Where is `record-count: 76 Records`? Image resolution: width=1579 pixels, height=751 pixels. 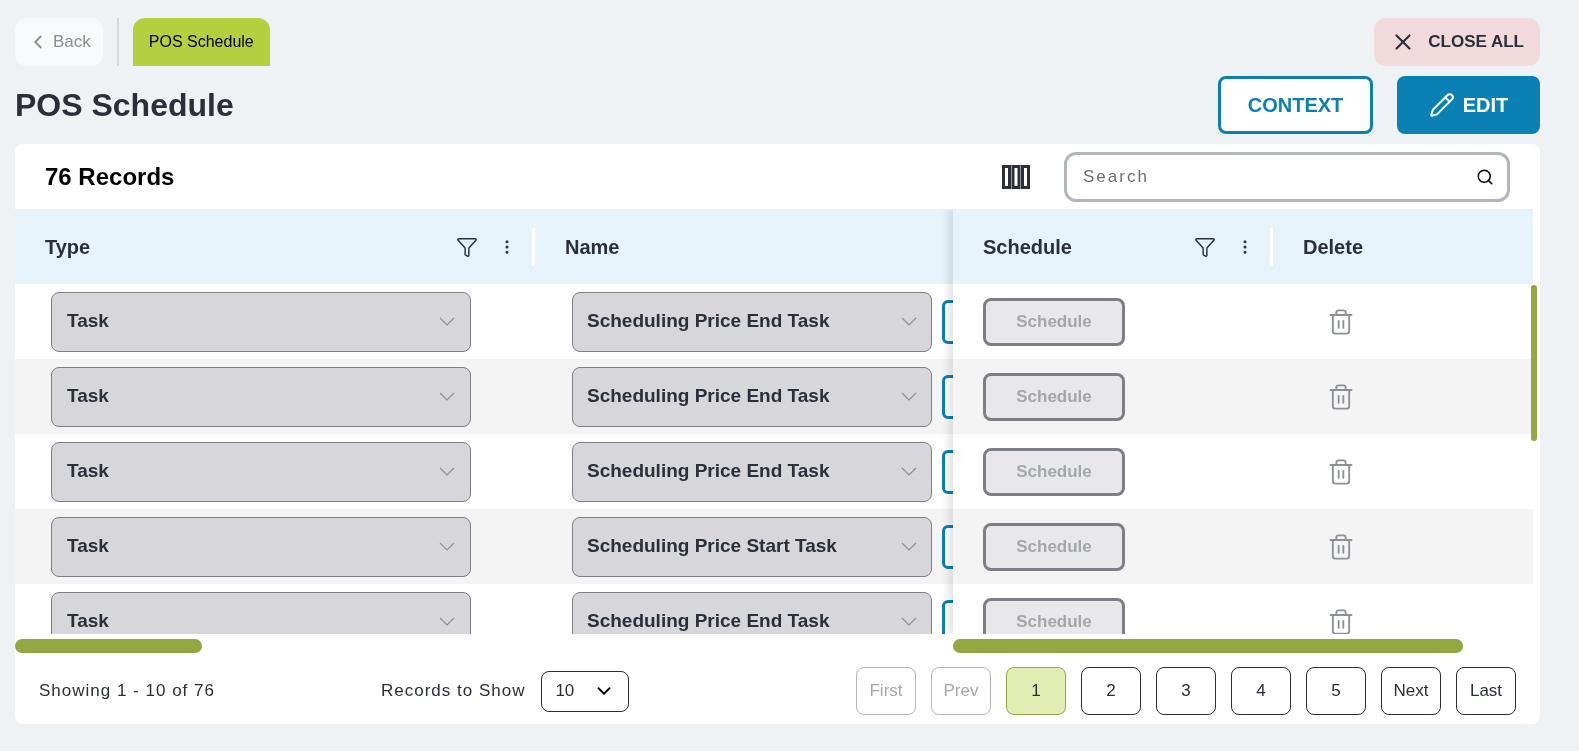
record-count: 76 Records is located at coordinates (110, 176).